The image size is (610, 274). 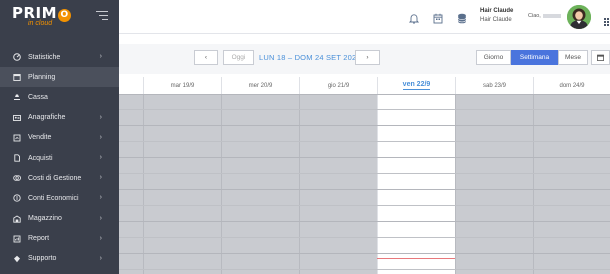 What do you see at coordinates (17, 118) in the screenshot?
I see `id-card-icon` at bounding box center [17, 118].